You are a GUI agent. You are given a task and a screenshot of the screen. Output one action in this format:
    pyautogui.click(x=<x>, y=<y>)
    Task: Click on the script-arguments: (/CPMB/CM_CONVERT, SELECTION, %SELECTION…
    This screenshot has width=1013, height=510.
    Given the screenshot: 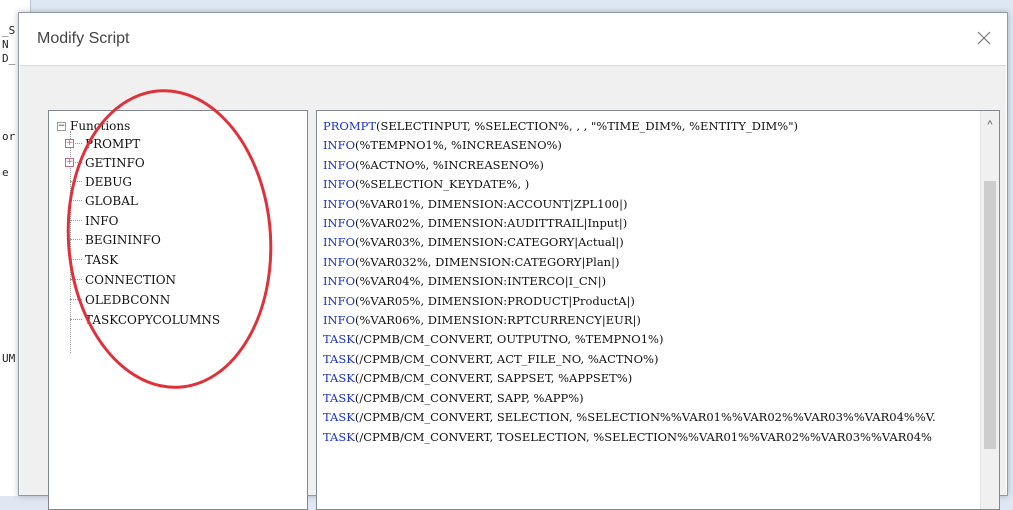 What is the action you would take?
    pyautogui.click(x=645, y=417)
    